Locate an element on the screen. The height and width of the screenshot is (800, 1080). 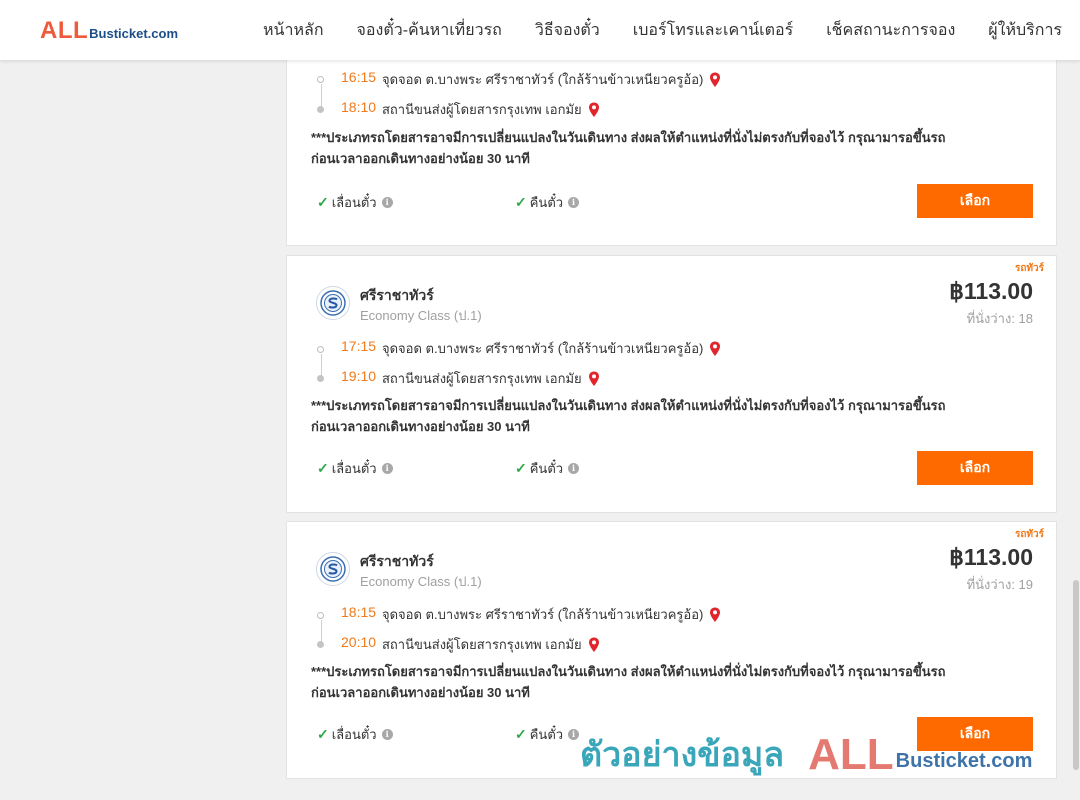
nav-check-booking: เช็คสถานะการจอง is located at coordinates (890, 30).